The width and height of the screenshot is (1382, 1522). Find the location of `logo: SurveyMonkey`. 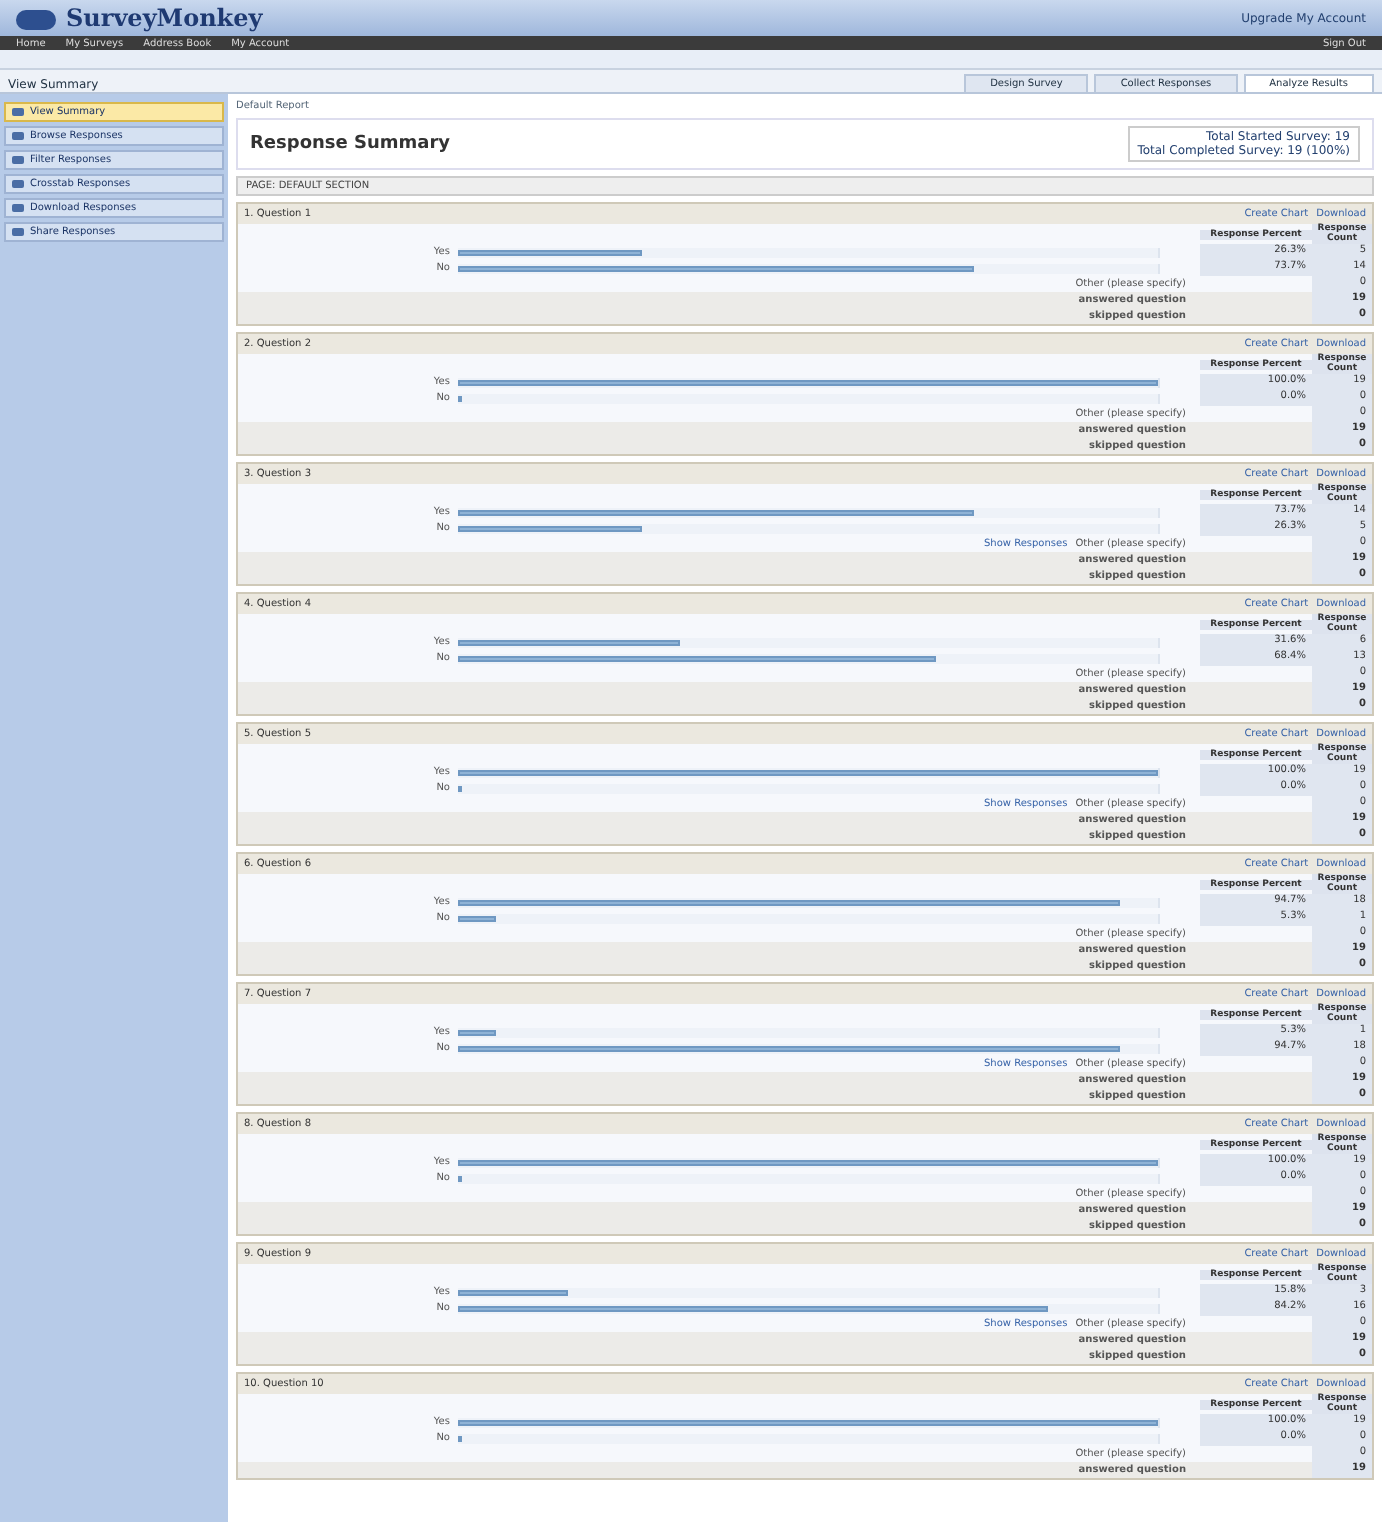

logo: SurveyMonkey is located at coordinates (139, 18).